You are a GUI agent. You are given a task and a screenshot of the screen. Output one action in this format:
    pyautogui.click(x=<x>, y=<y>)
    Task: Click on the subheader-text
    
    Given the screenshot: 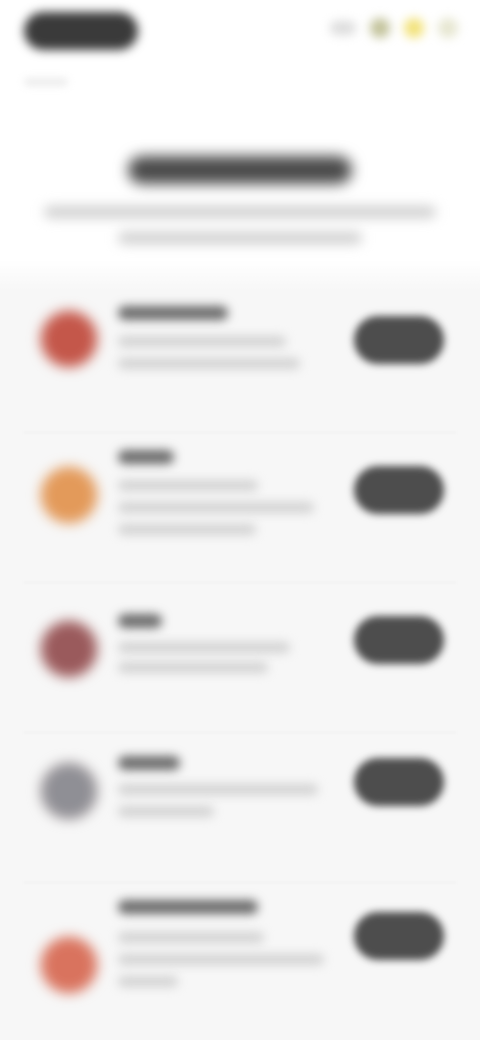 What is the action you would take?
    pyautogui.click(x=46, y=82)
    